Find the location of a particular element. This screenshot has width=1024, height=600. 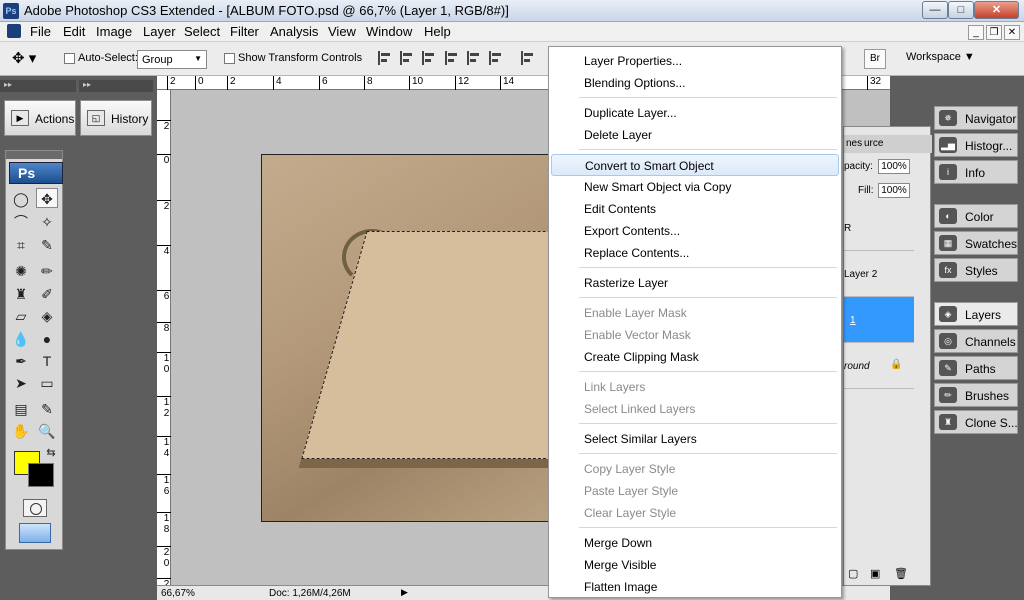

background-color-swatch is located at coordinates (41, 475).